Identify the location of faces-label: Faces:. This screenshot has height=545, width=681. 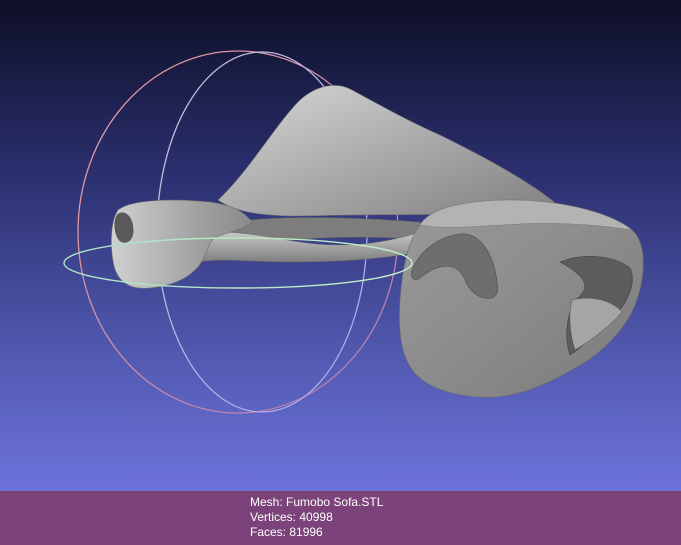
(268, 532).